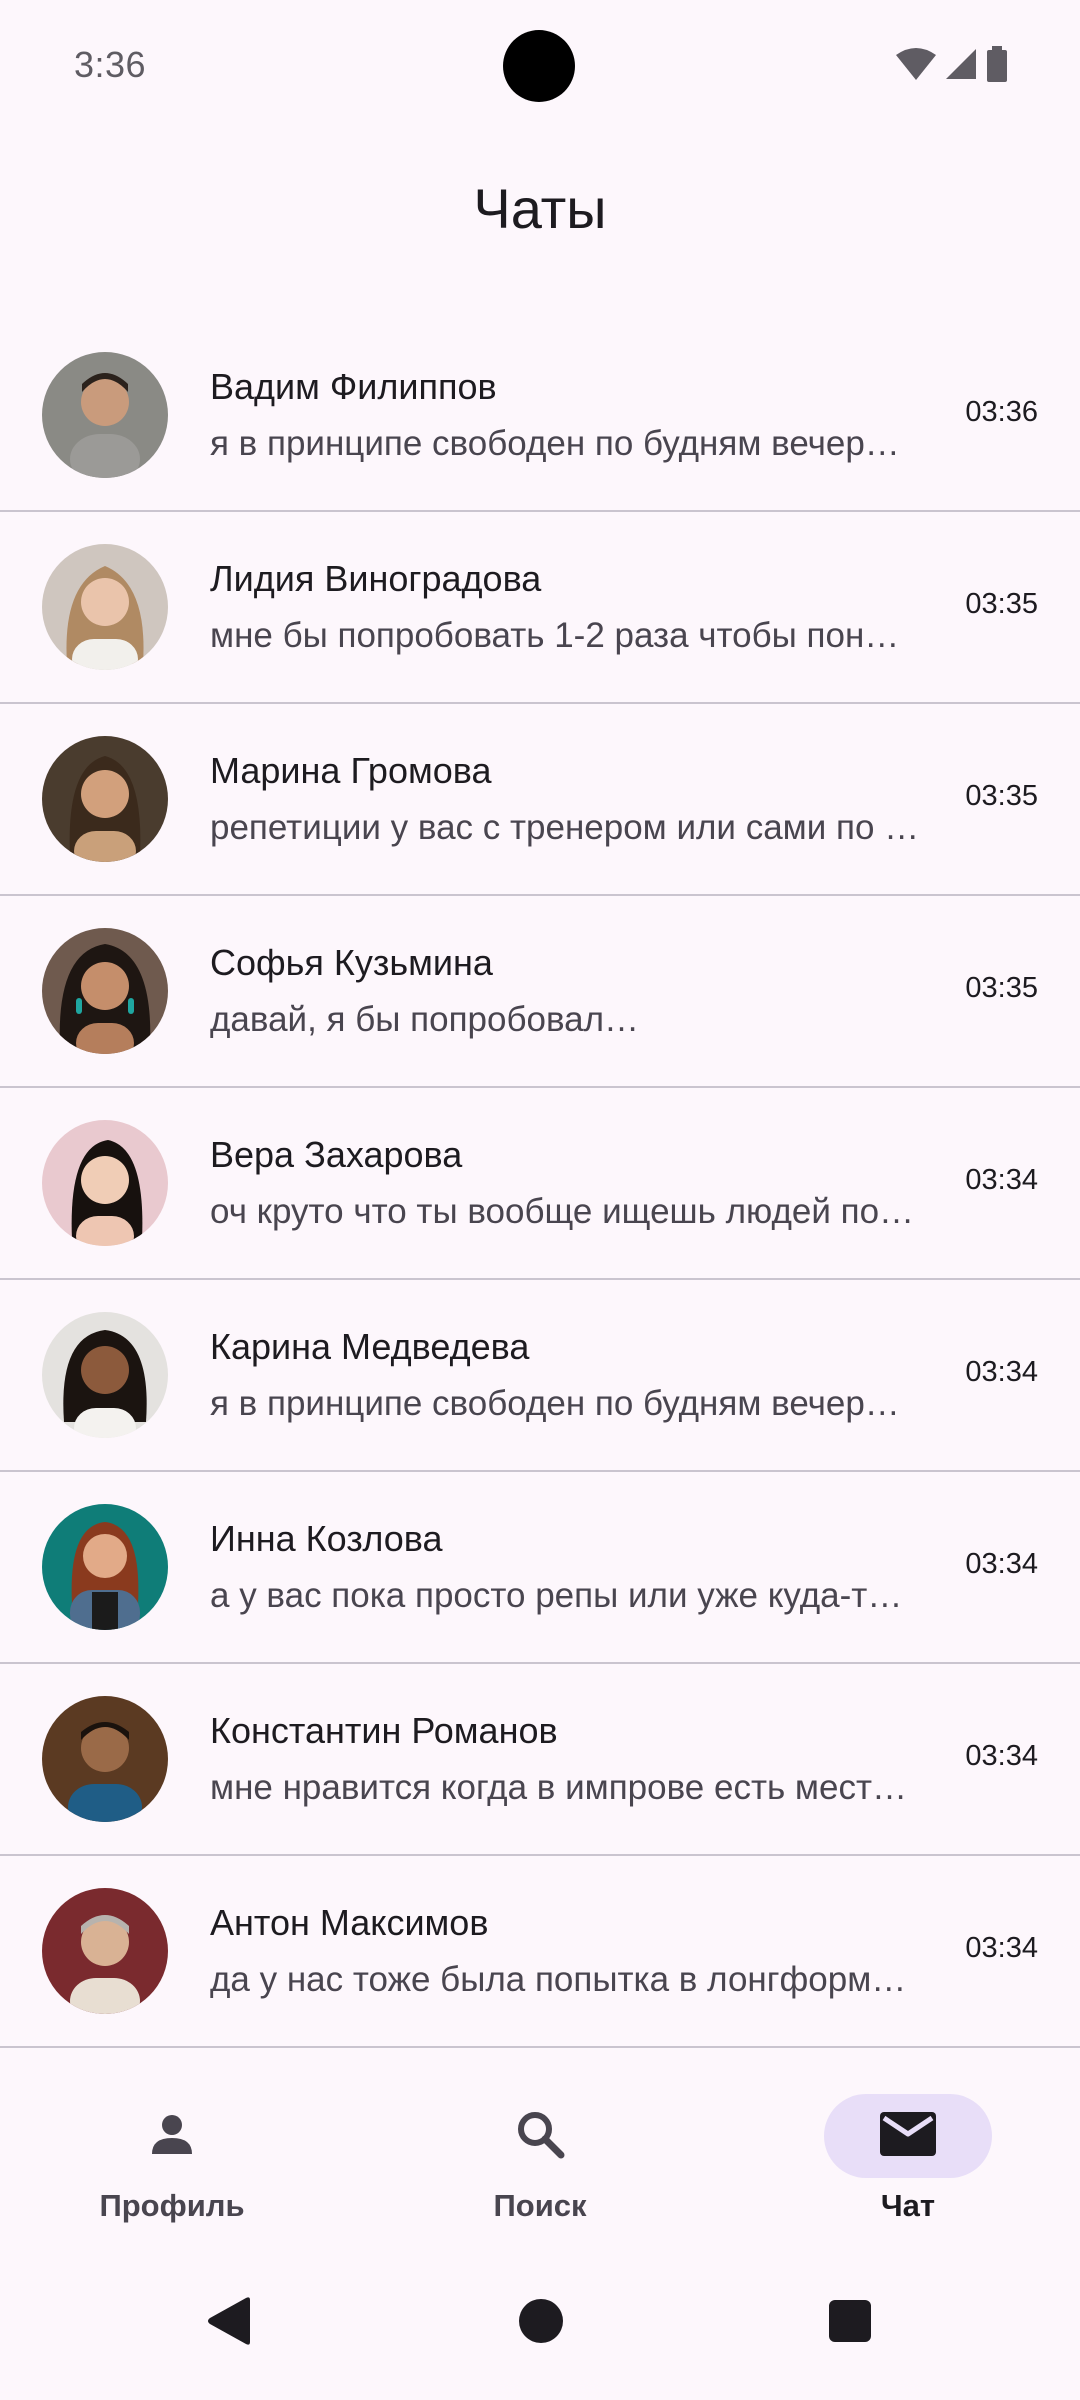  Describe the element at coordinates (110, 64) in the screenshot. I see `status-time: 3:36` at that location.